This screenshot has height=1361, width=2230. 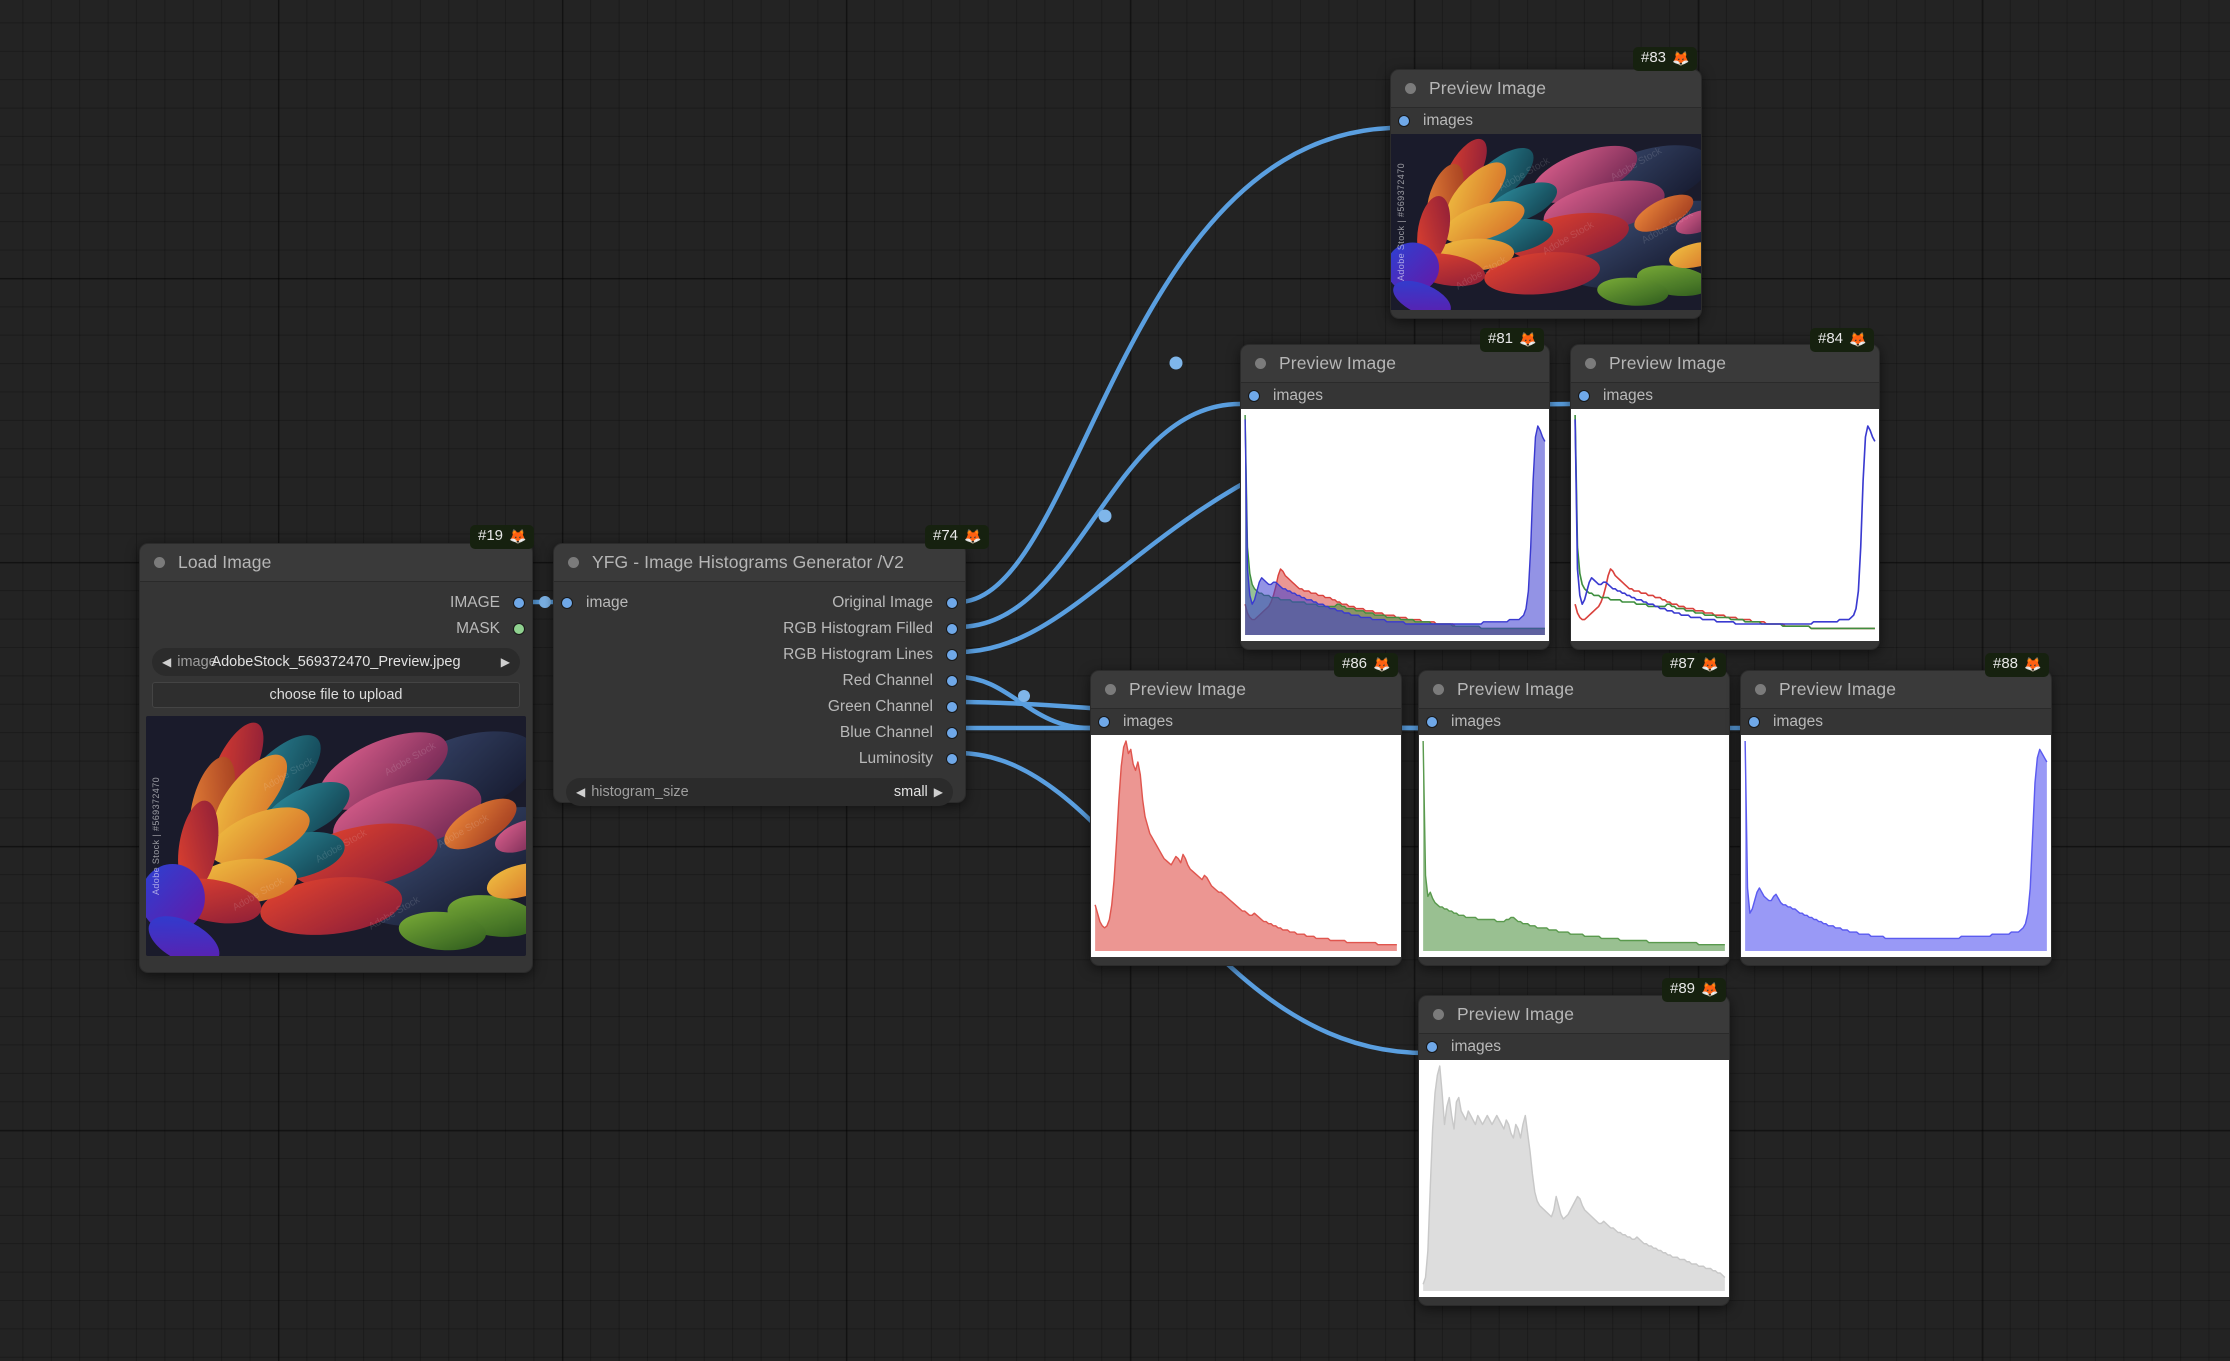 I want to click on badge-id: #89, so click(x=1683, y=988).